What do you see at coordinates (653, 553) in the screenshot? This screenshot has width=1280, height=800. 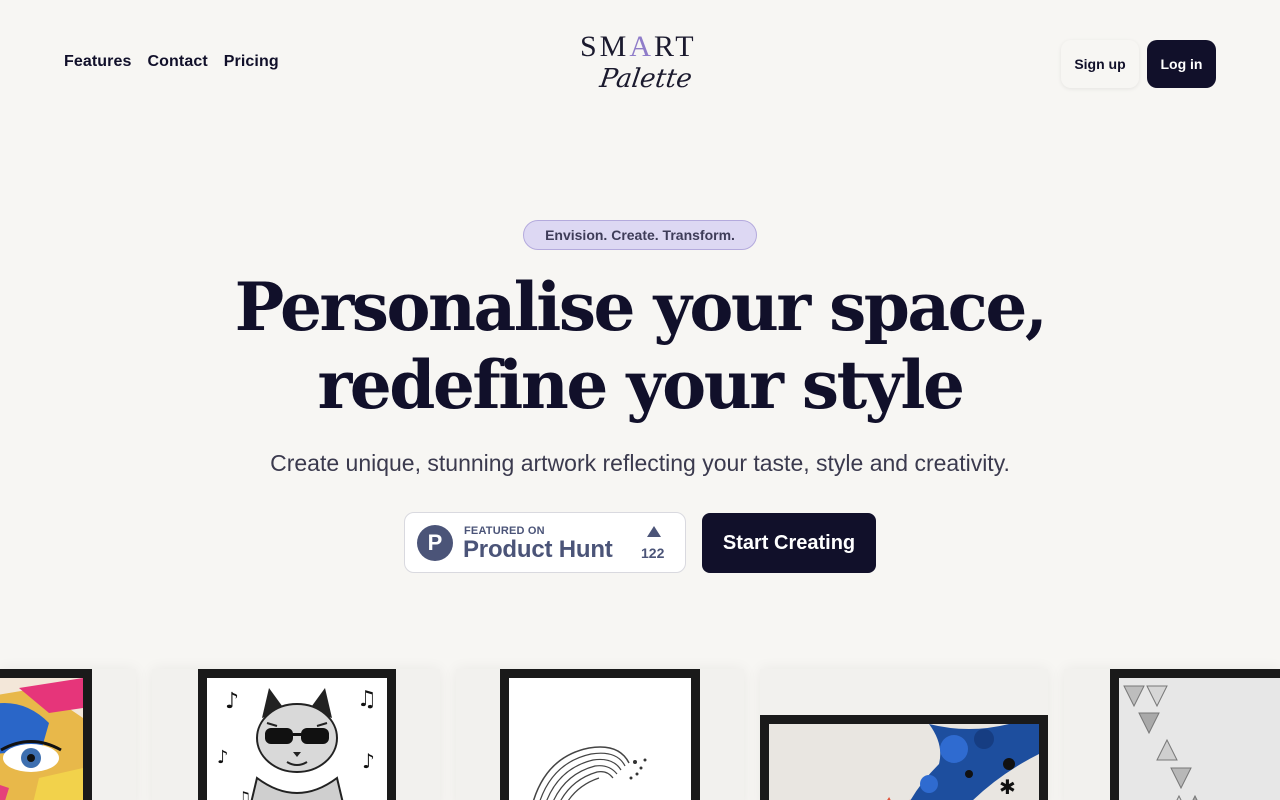 I see `upvote-count: 122` at bounding box center [653, 553].